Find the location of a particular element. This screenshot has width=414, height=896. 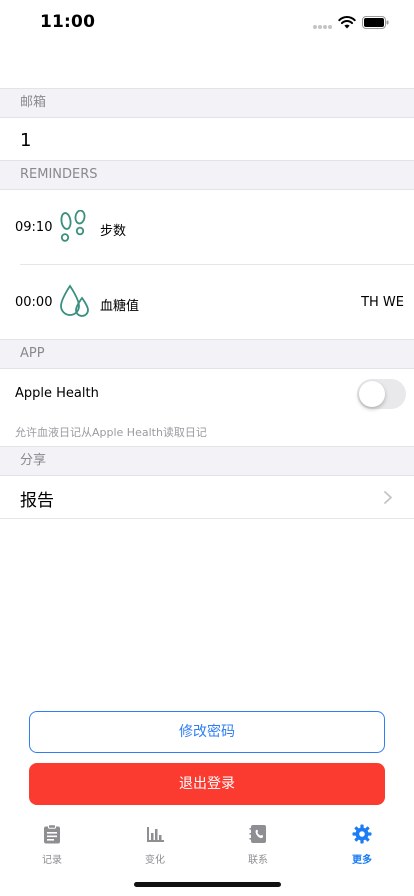

reminder-label: 血糖值 is located at coordinates (120, 306).